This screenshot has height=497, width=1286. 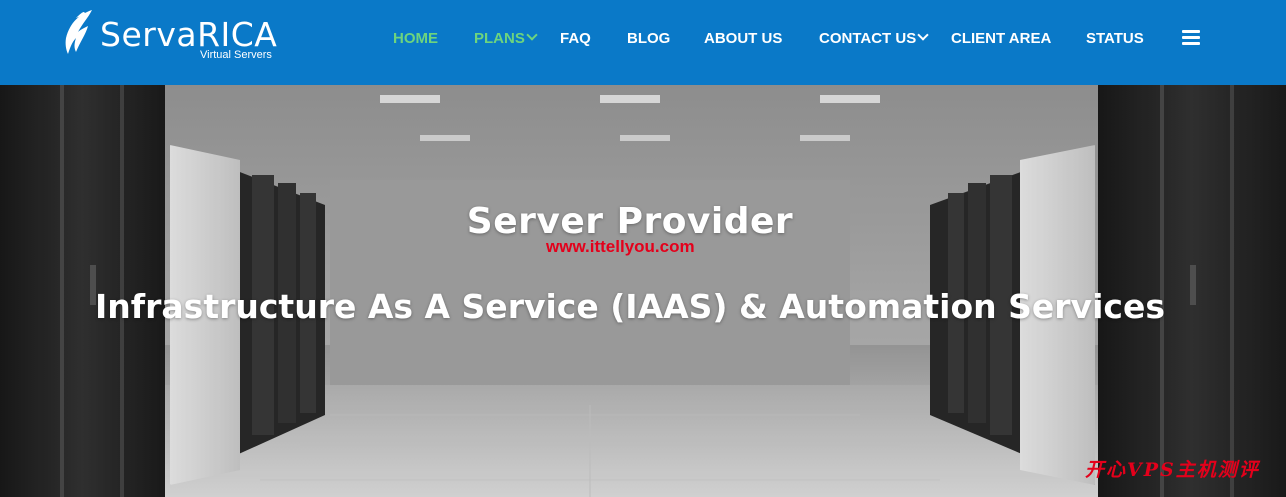 I want to click on hamburger-icon, so click(x=1191, y=38).